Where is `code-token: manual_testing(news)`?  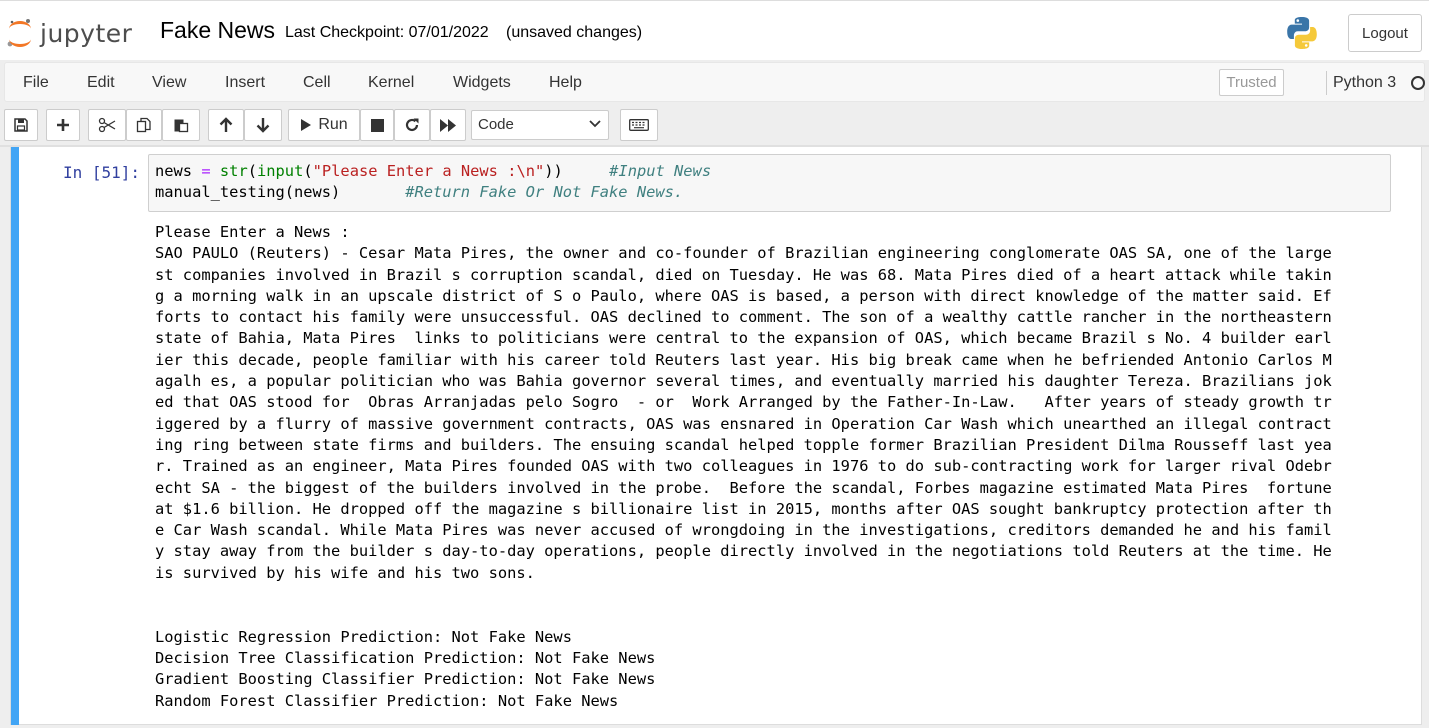
code-token: manual_testing(news) is located at coordinates (280, 192).